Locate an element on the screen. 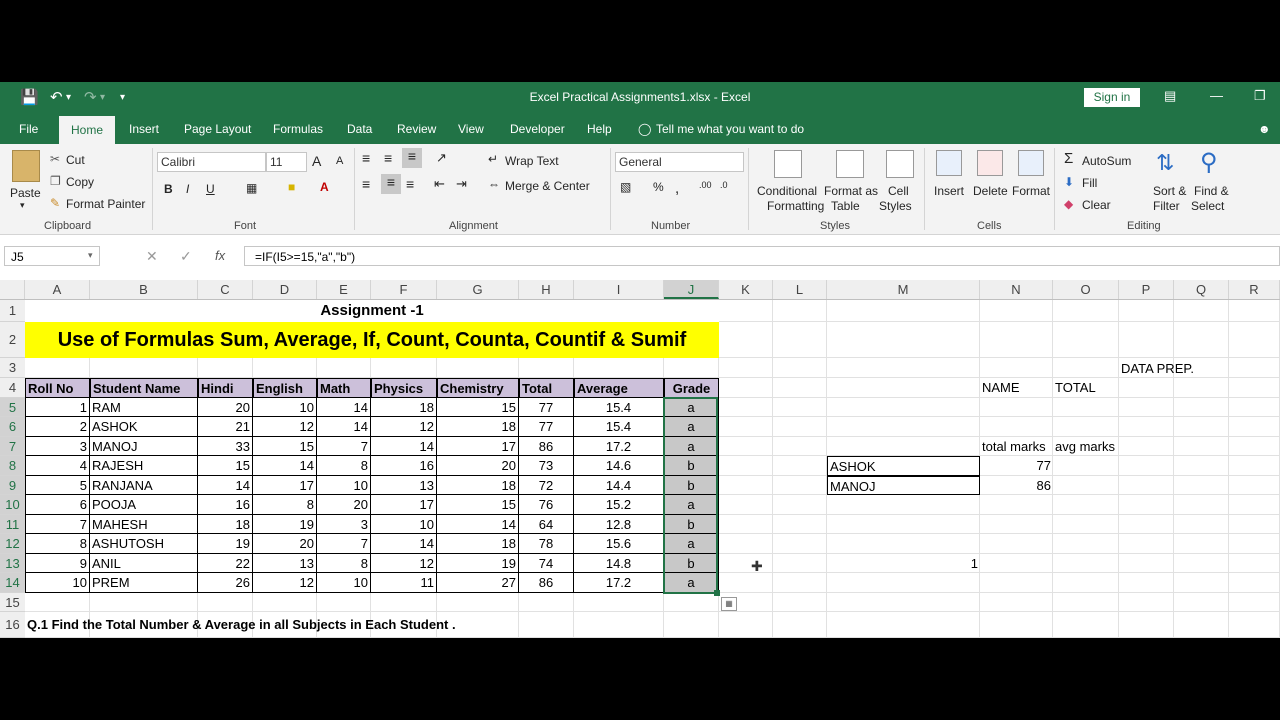  cell-i8: 14.6 is located at coordinates (619, 466).